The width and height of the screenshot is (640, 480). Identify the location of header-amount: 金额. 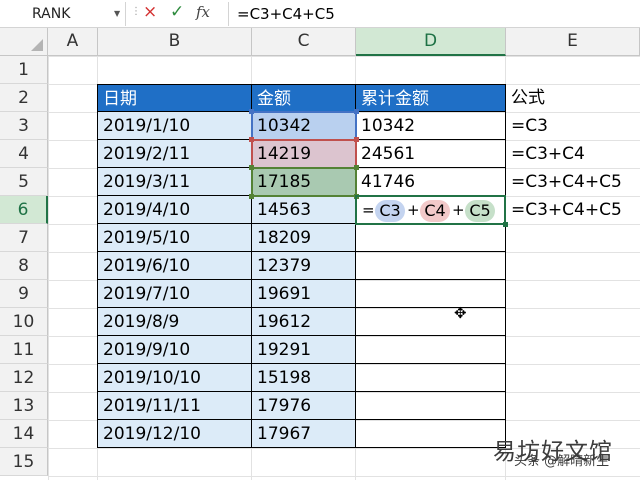
(304, 98).